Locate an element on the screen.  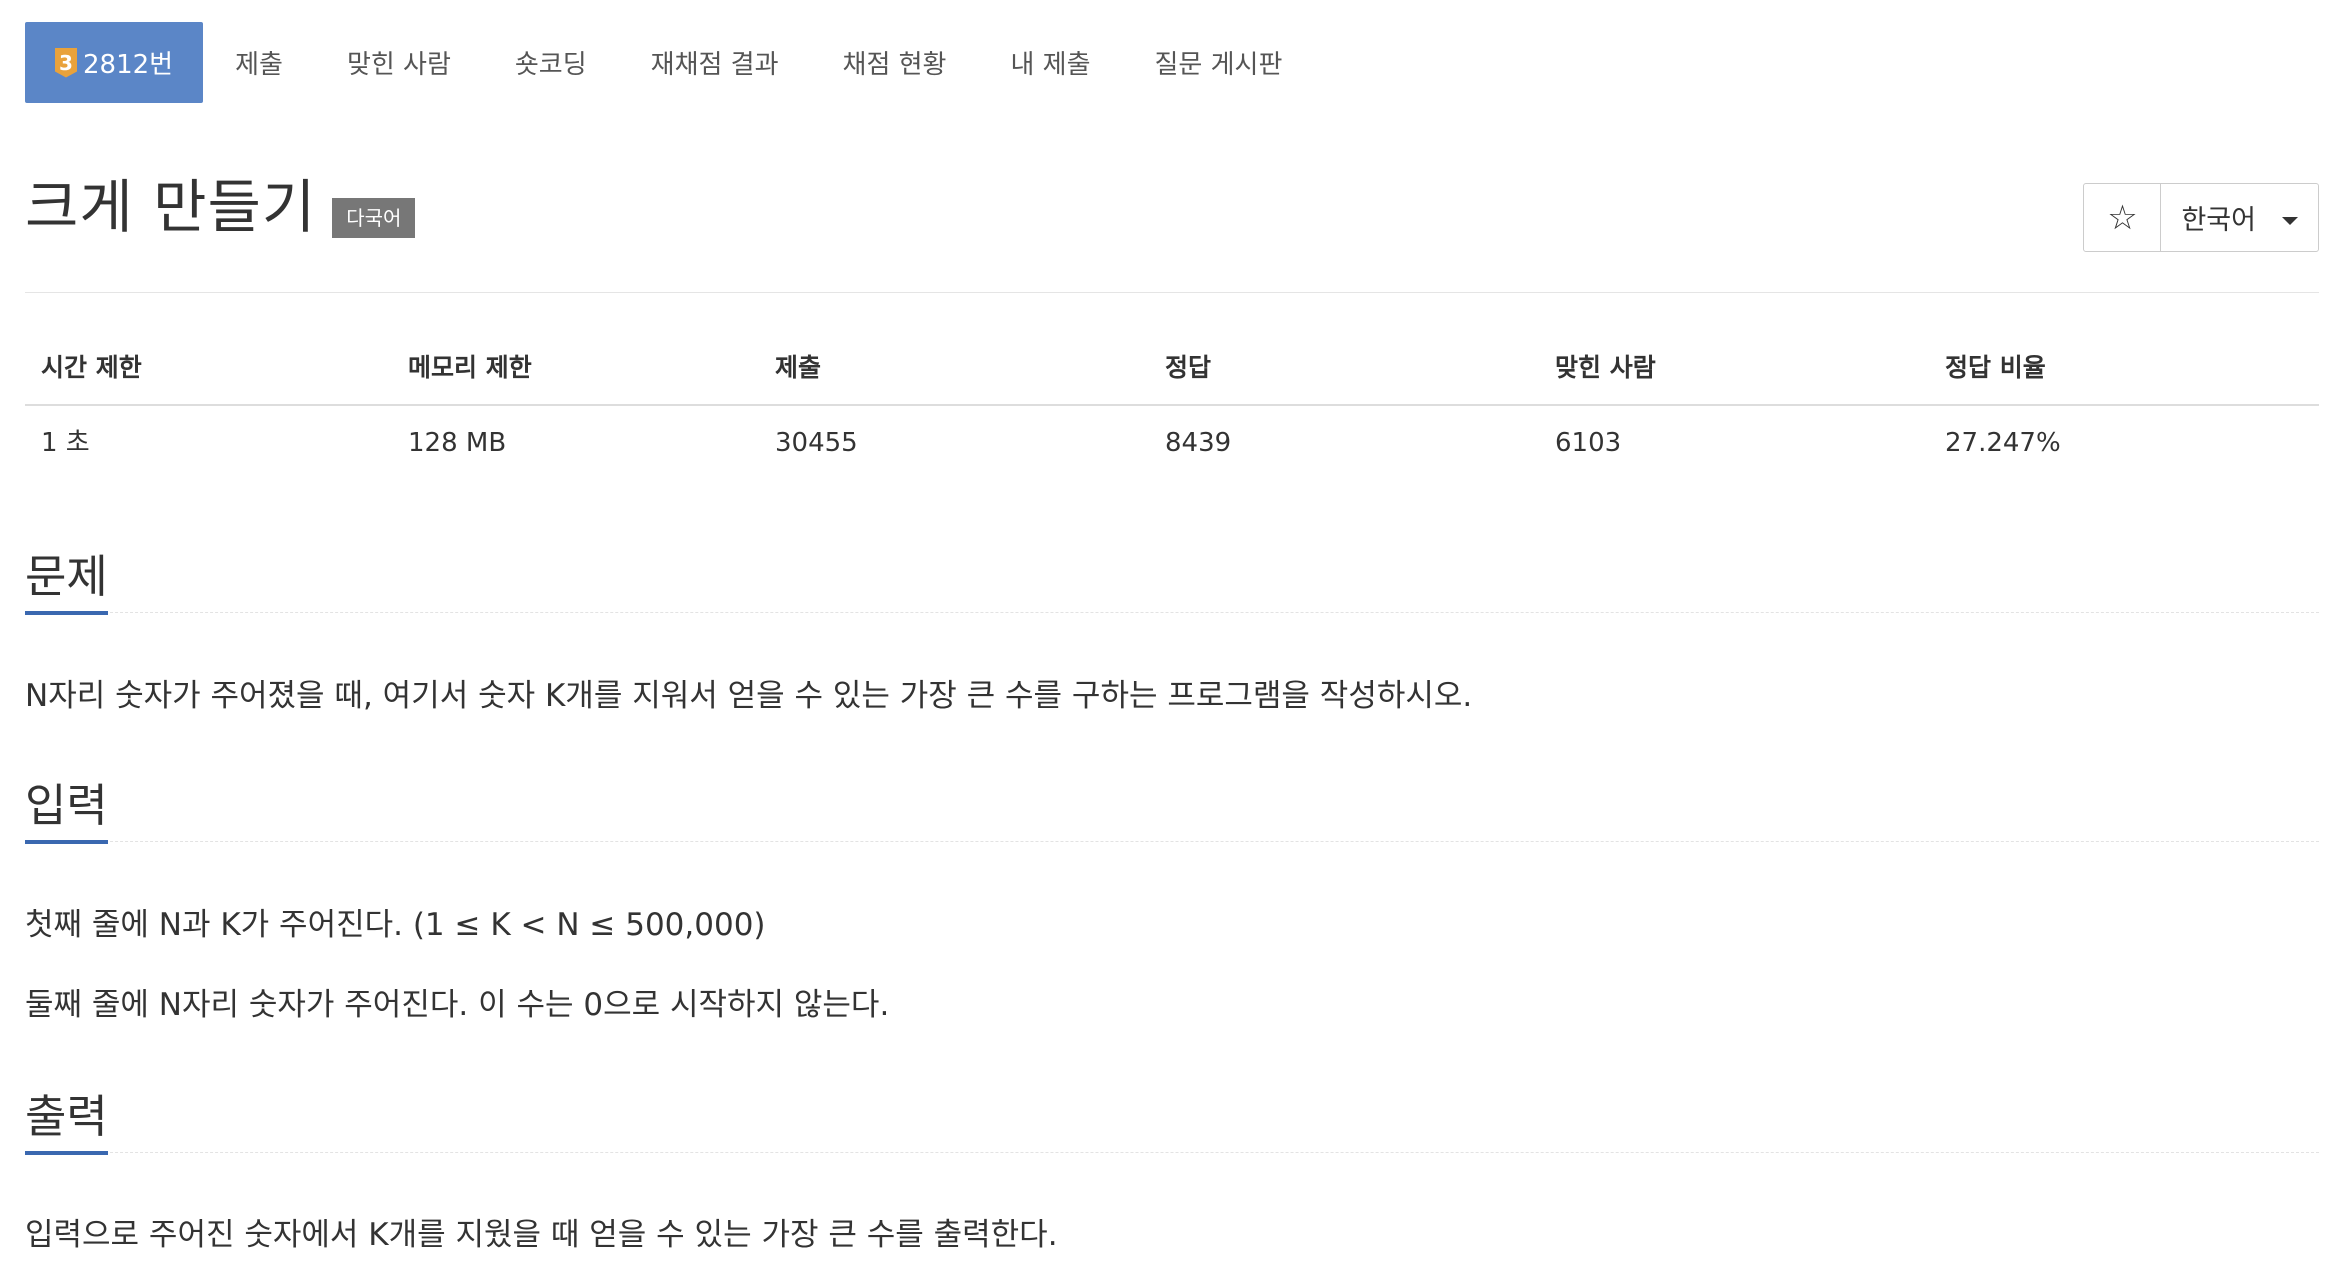
info-table-row: 1 초 128 MB 30455 8439 6103 27.247% is located at coordinates (1172, 443).